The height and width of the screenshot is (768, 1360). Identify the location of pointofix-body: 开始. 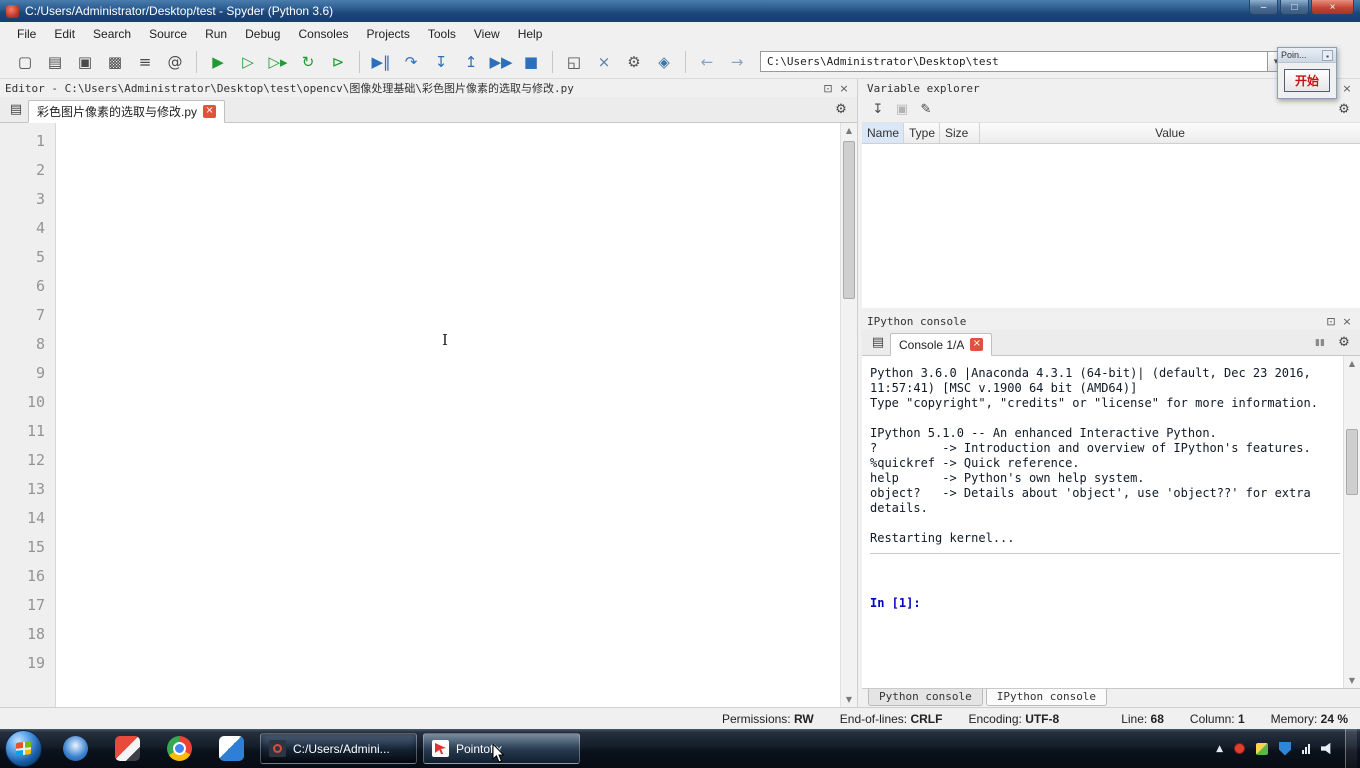
(1307, 80).